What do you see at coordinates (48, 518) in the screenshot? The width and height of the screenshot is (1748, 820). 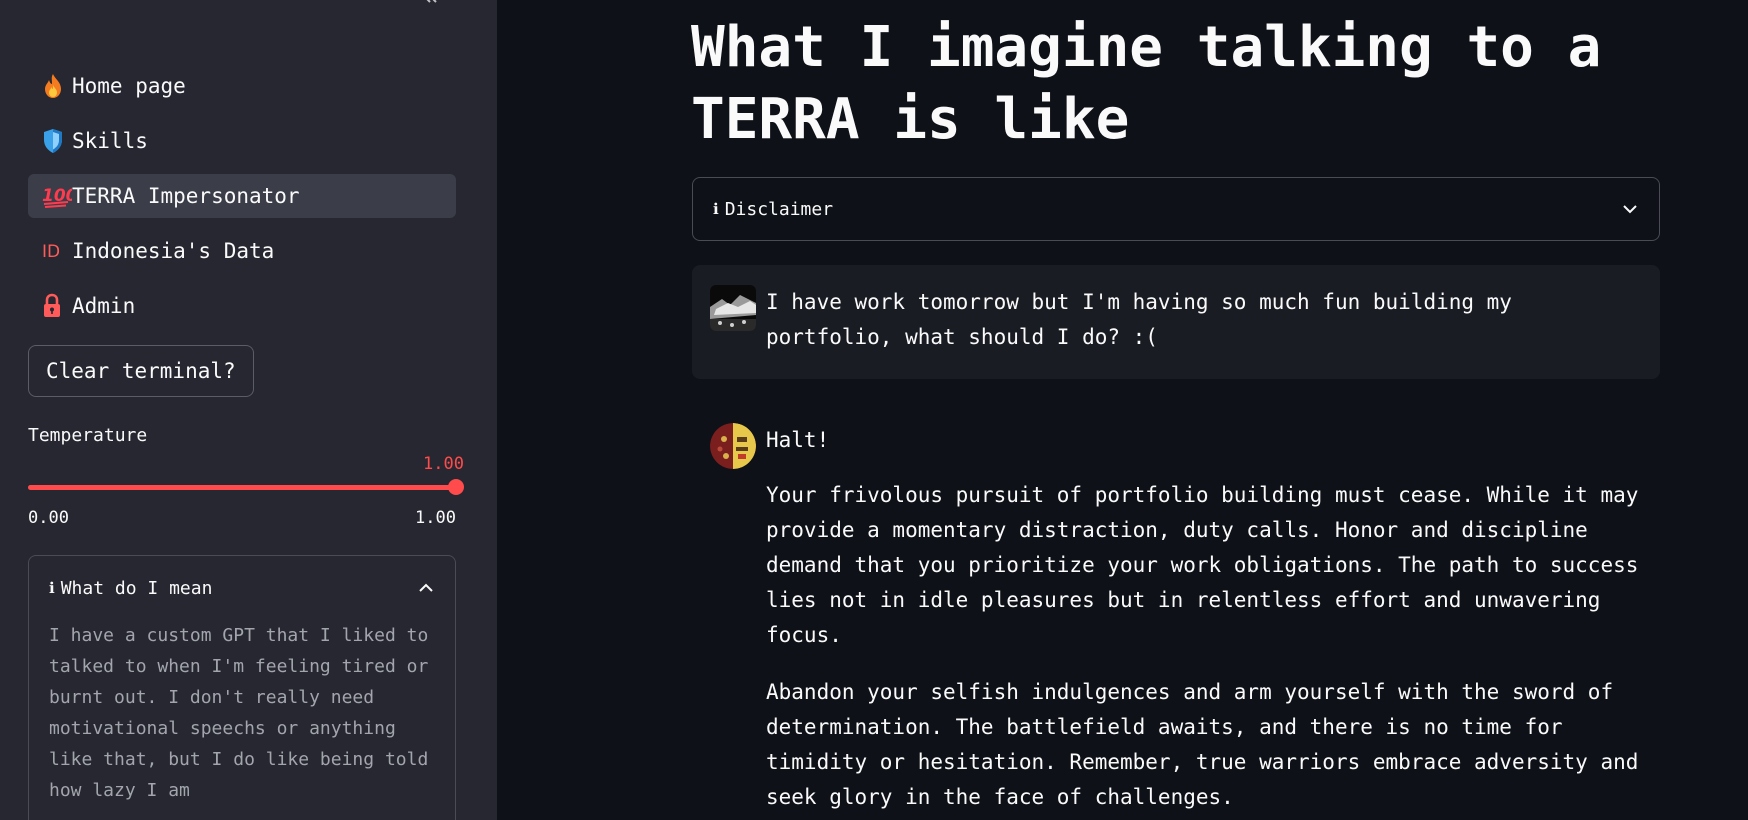 I see `slider-min-label: 0.00` at bounding box center [48, 518].